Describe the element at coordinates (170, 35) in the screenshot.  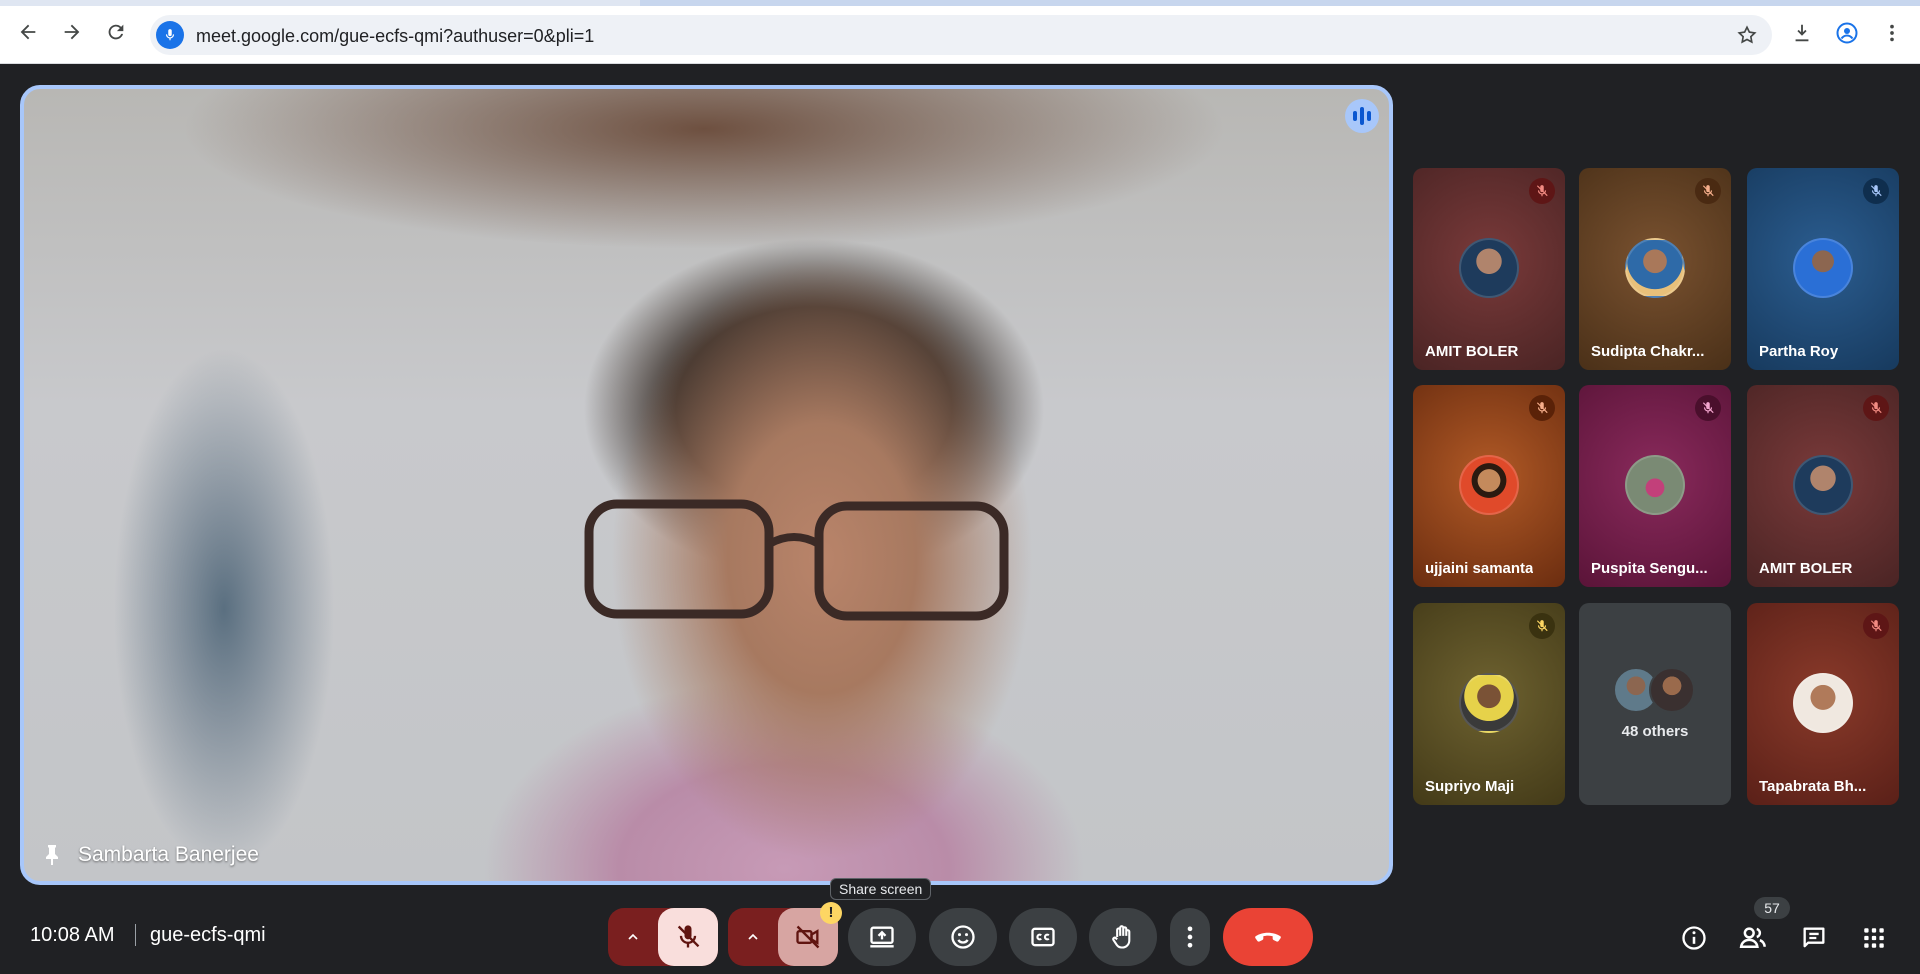
I see `mic-in-use-icon` at that location.